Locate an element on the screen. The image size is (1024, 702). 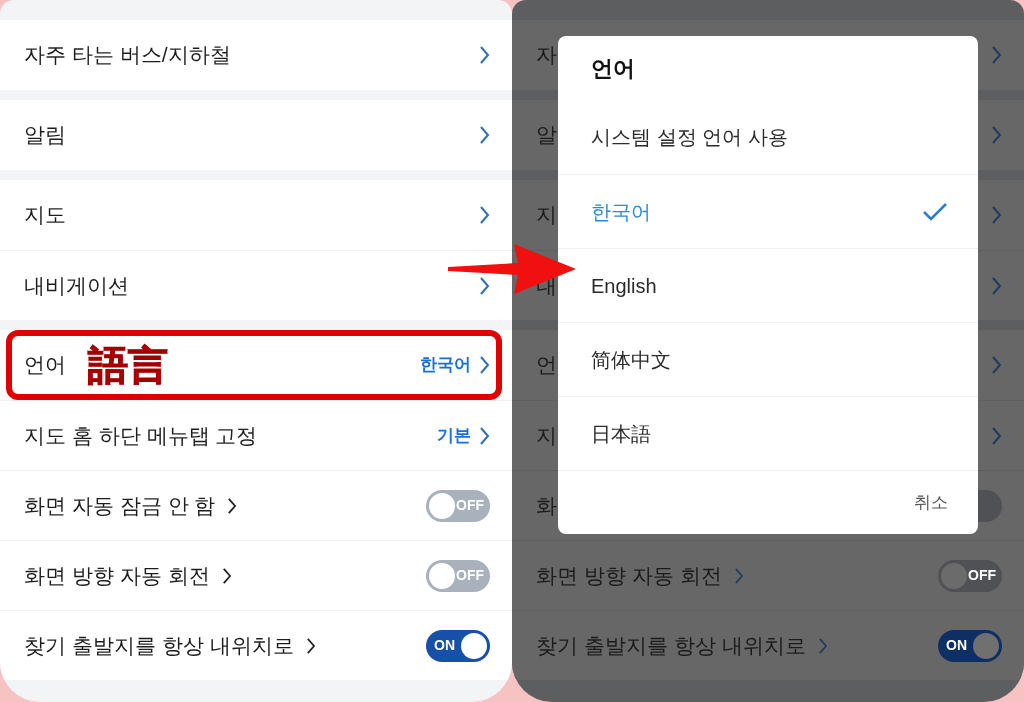
setting-label: 자 is located at coordinates (546, 55).